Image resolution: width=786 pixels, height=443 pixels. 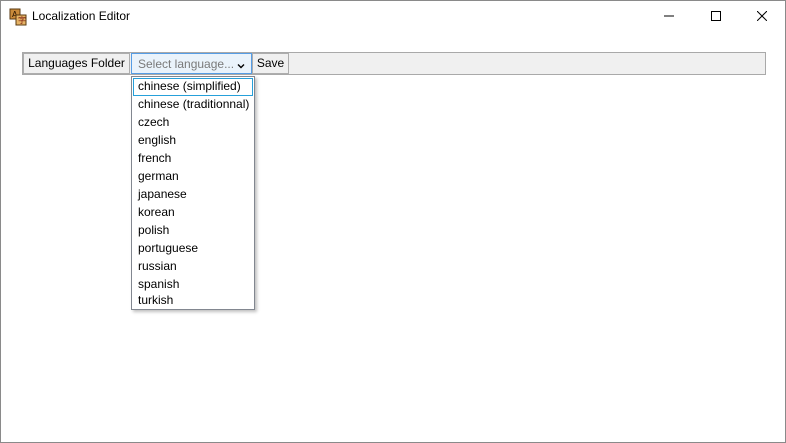 I want to click on svg-text: 字, so click(x=22, y=20).